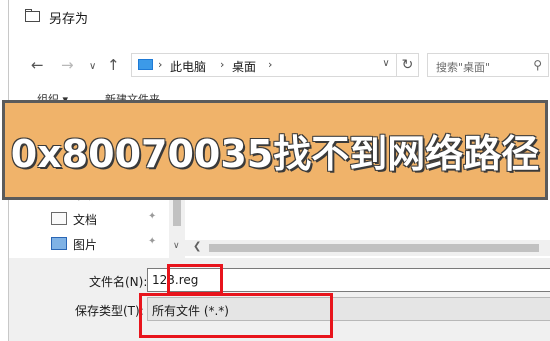 This screenshot has width=550, height=341. What do you see at coordinates (113, 65) in the screenshot?
I see `up-button: ↑` at bounding box center [113, 65].